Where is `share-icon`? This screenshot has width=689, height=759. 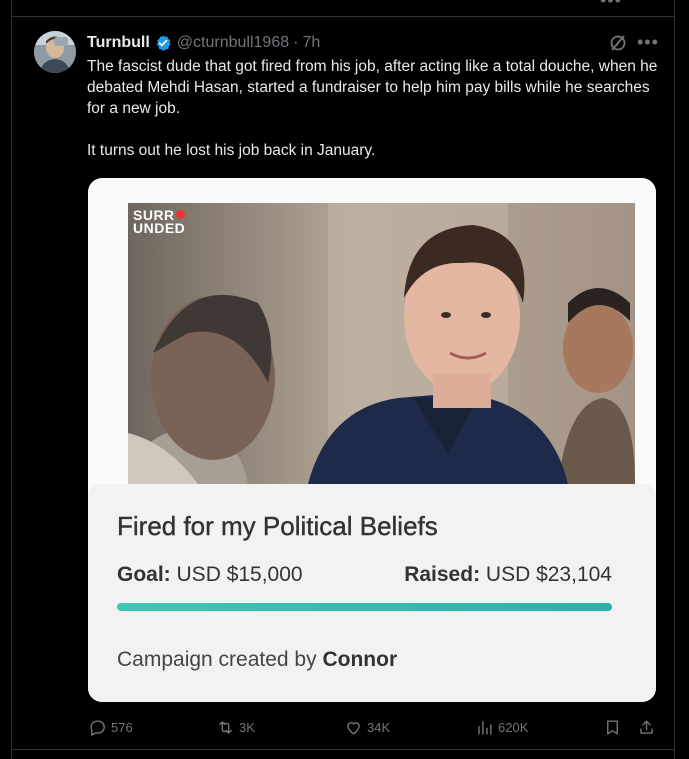
share-icon is located at coordinates (646, 726).